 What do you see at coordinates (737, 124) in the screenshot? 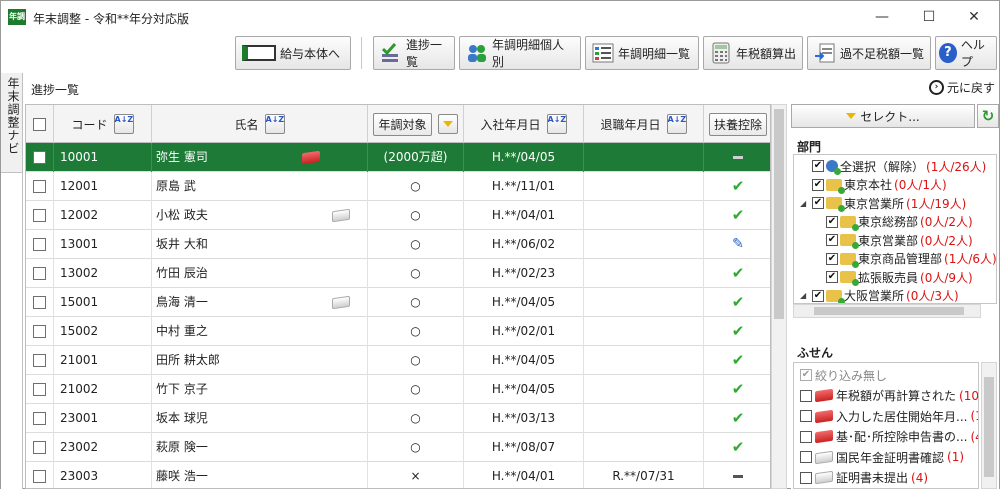
I see `dependent-deduction-button: 扶養控除` at bounding box center [737, 124].